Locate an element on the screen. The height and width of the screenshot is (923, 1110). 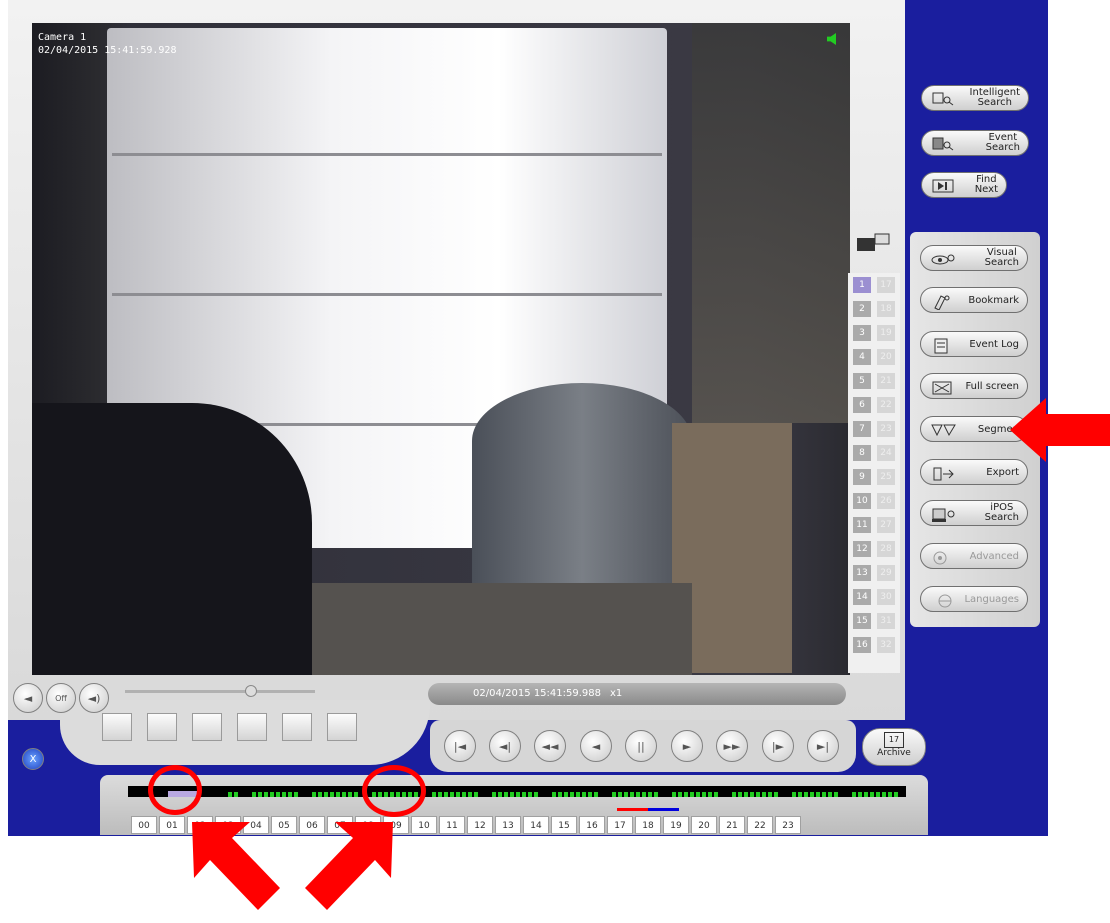
hour-20: 20 is located at coordinates (704, 825).